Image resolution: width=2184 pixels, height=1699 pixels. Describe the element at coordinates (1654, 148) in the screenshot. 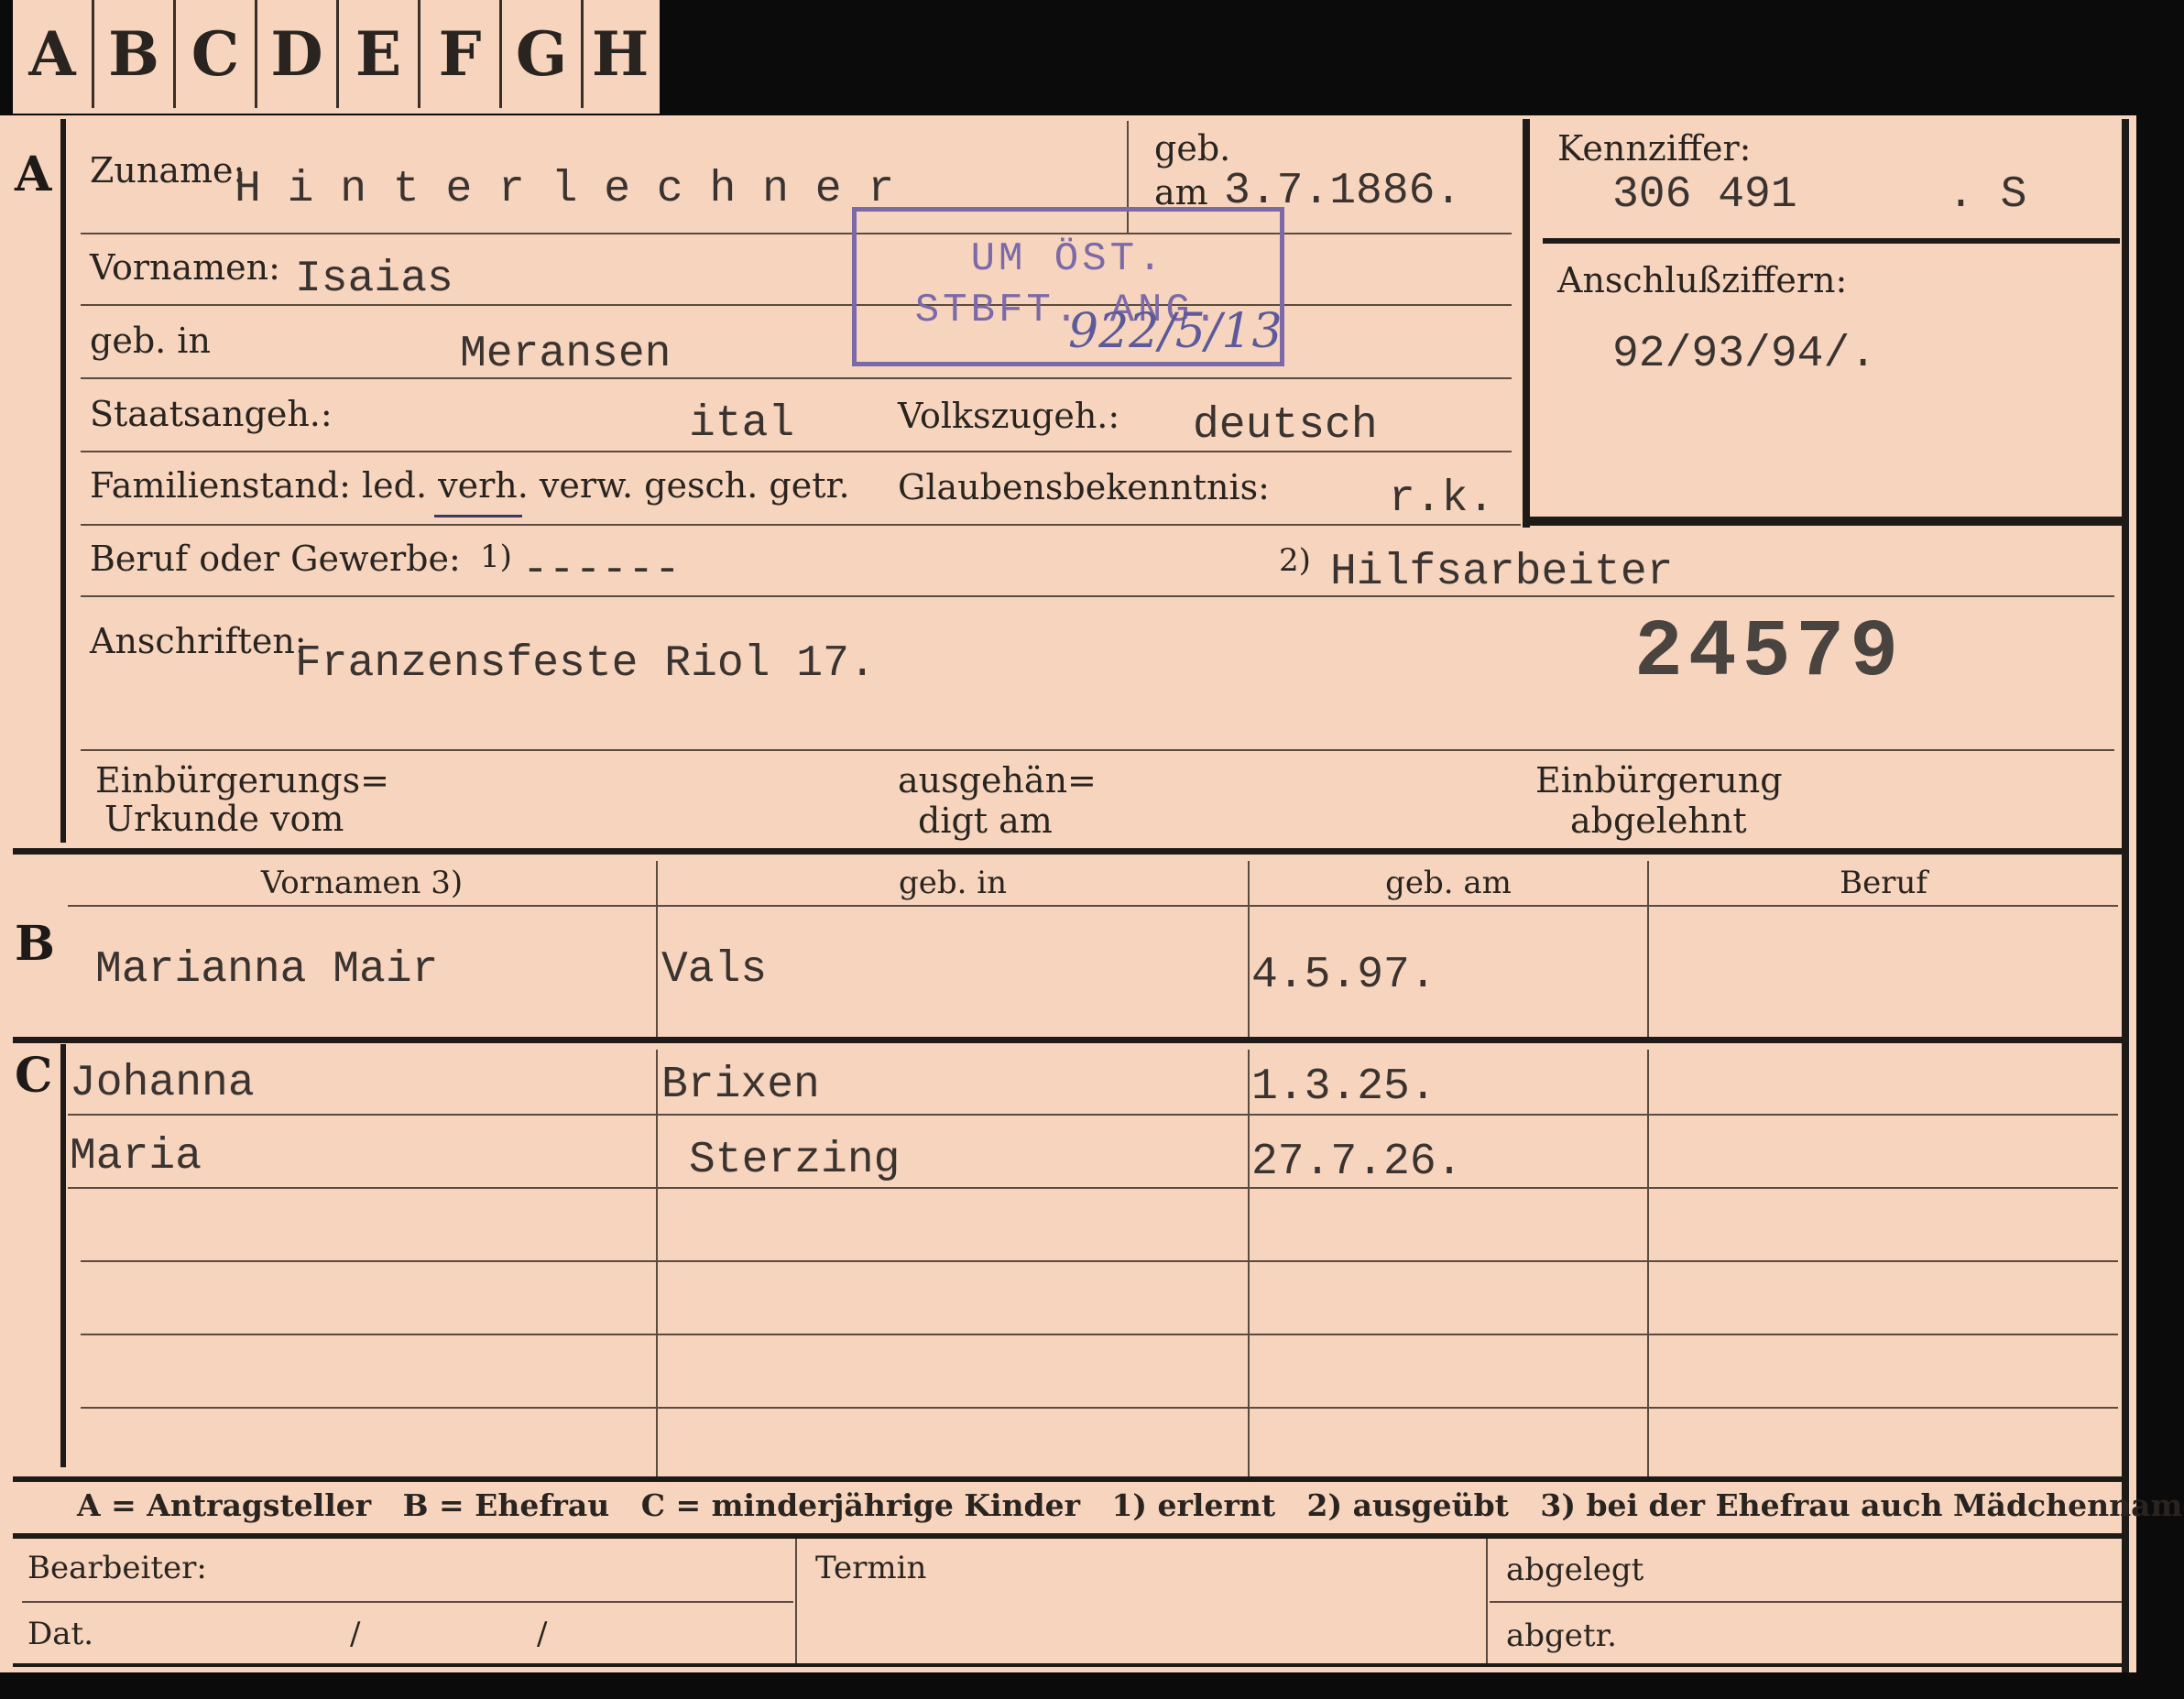

I see `kennziffer-label: Kennziffer:` at that location.